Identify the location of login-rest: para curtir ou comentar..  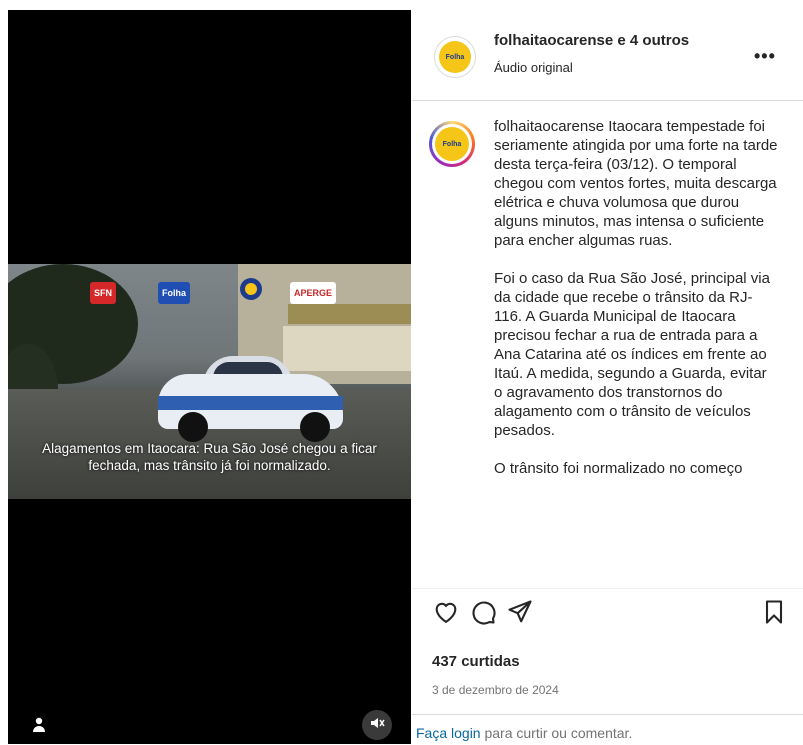
(556, 733).